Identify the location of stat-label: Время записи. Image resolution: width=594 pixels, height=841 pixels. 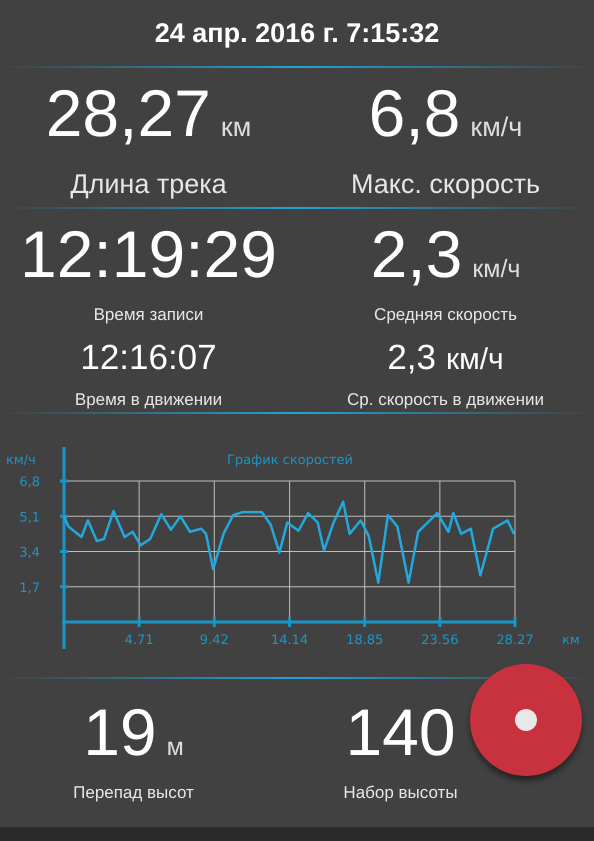
(149, 315).